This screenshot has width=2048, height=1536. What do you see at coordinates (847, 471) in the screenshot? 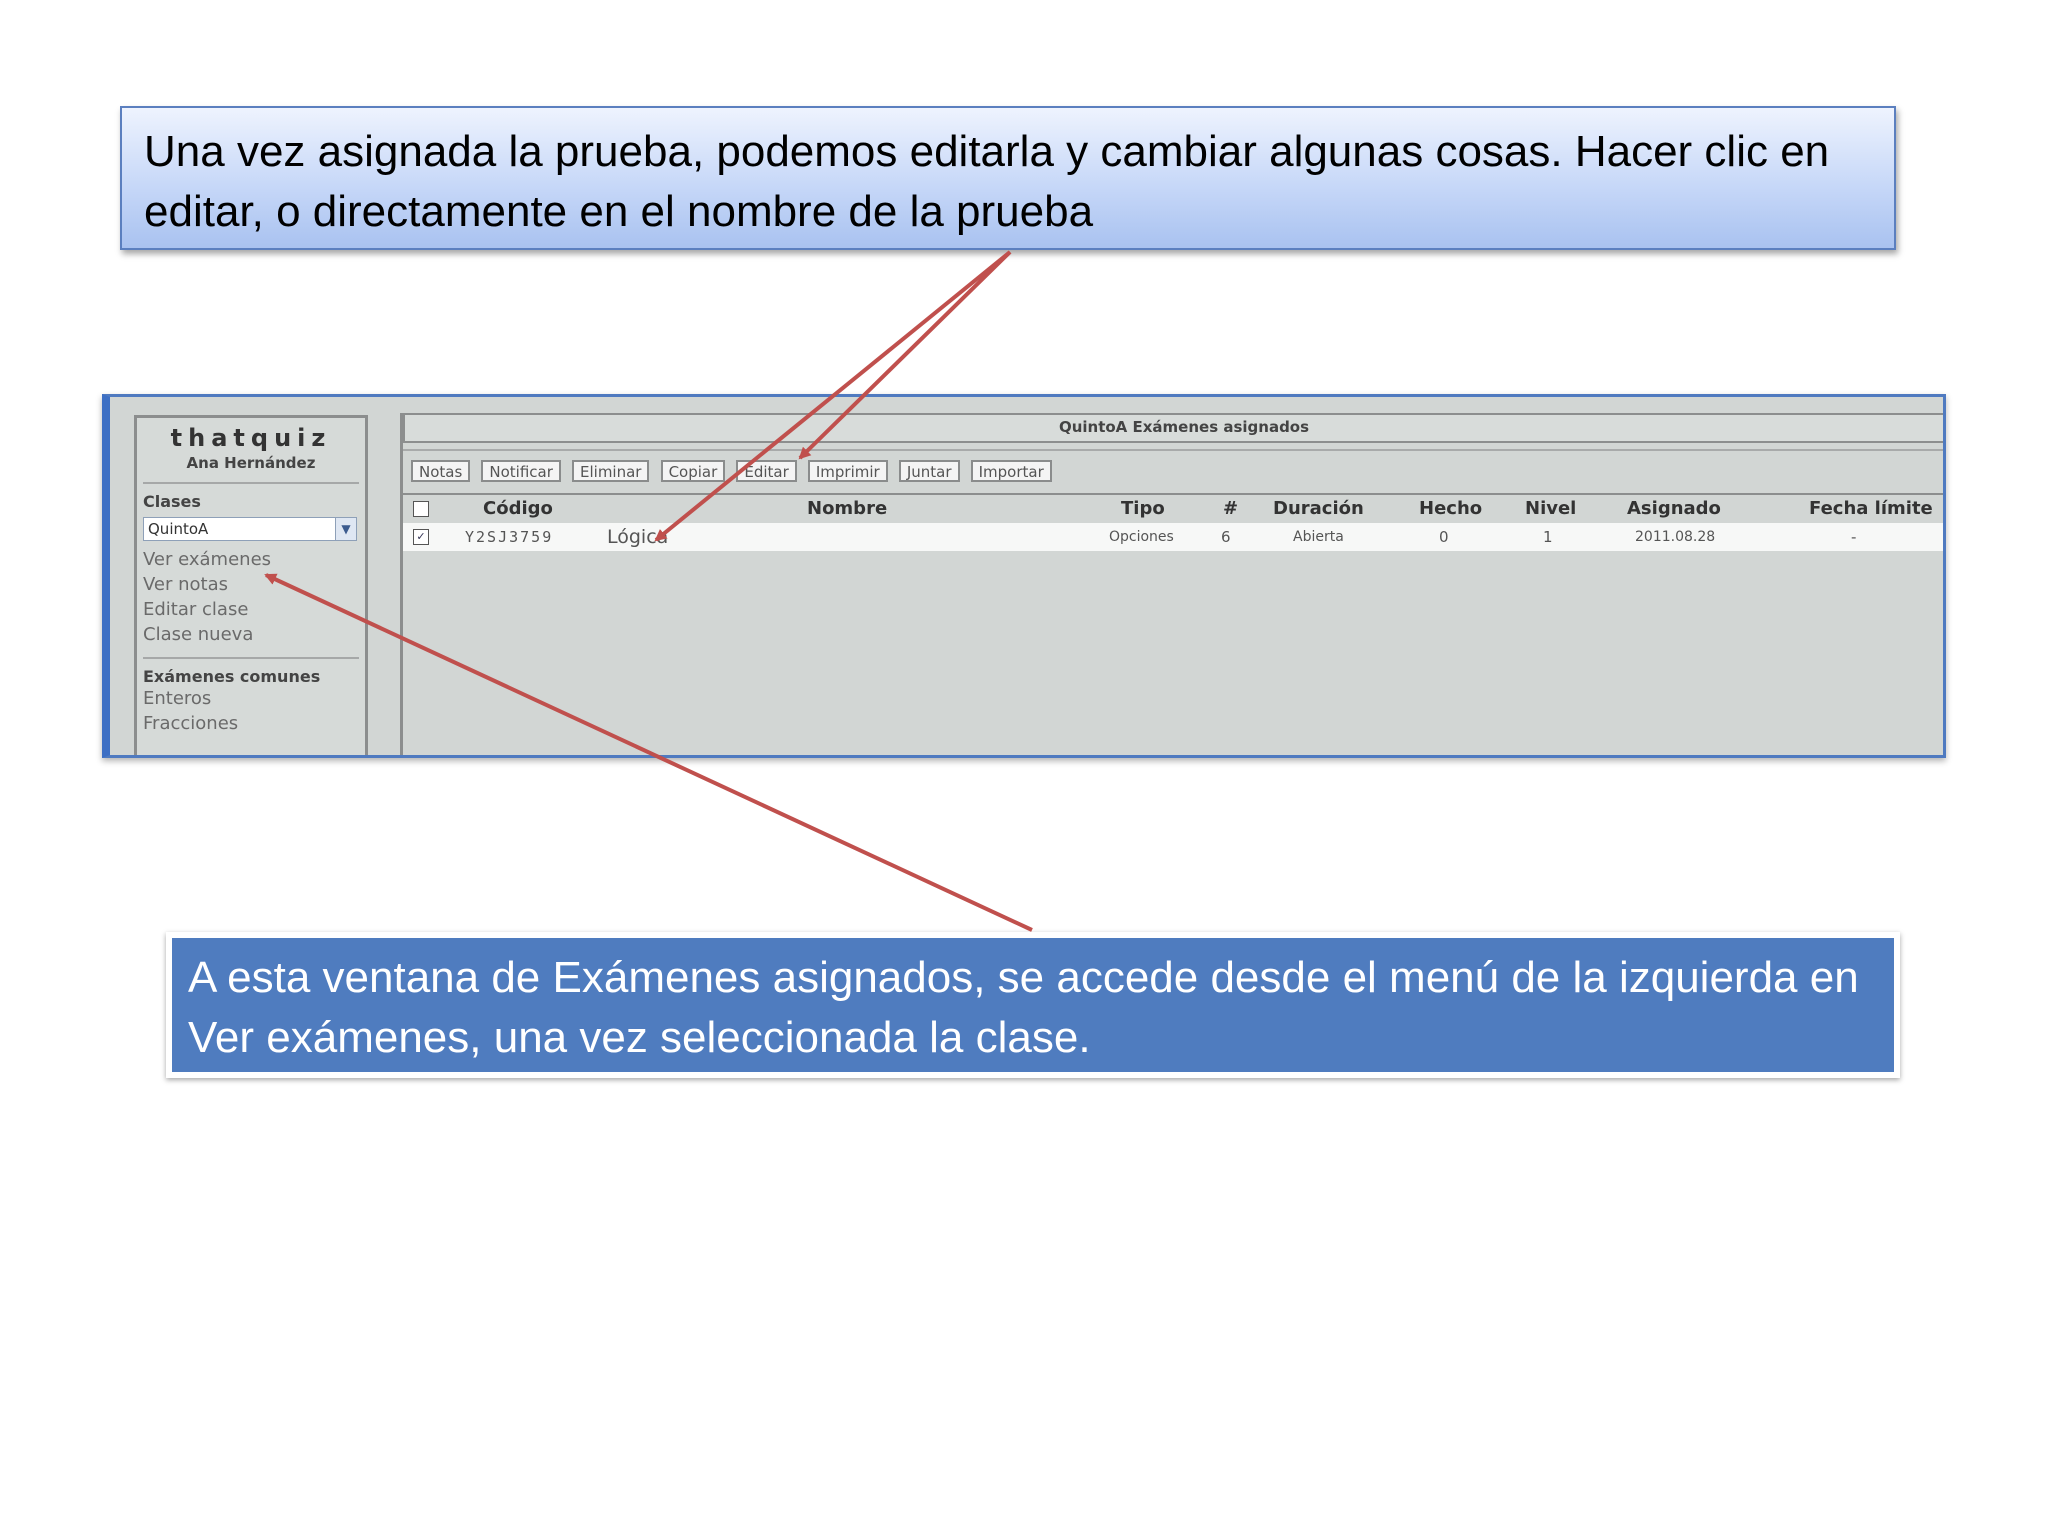
I see `imprimir-button: Imprimir` at bounding box center [847, 471].